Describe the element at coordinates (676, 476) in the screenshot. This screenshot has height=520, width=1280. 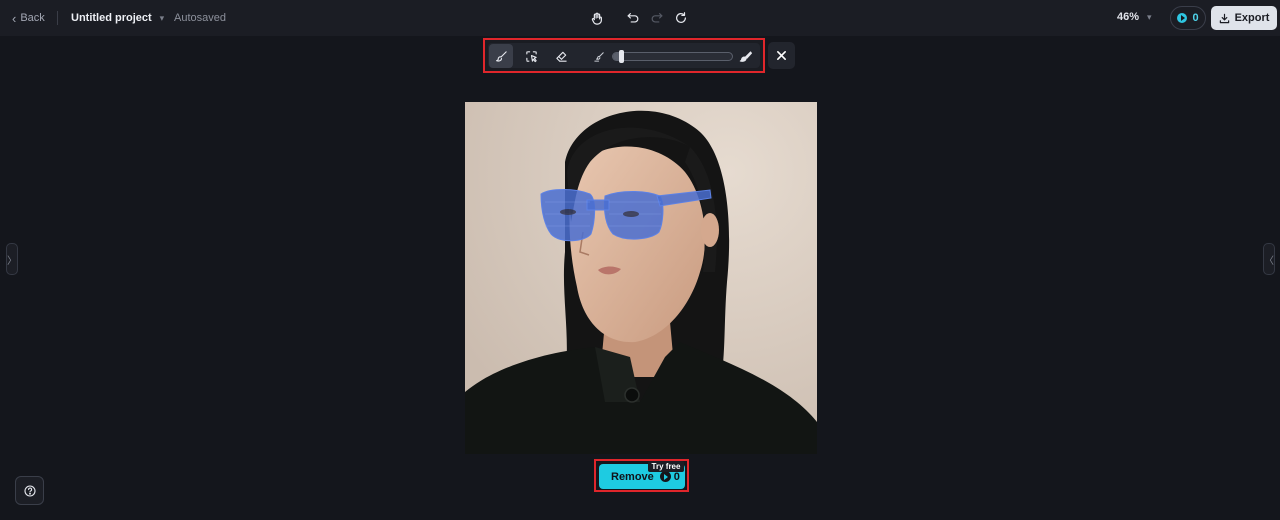
I see `remove-cost: 0` at that location.